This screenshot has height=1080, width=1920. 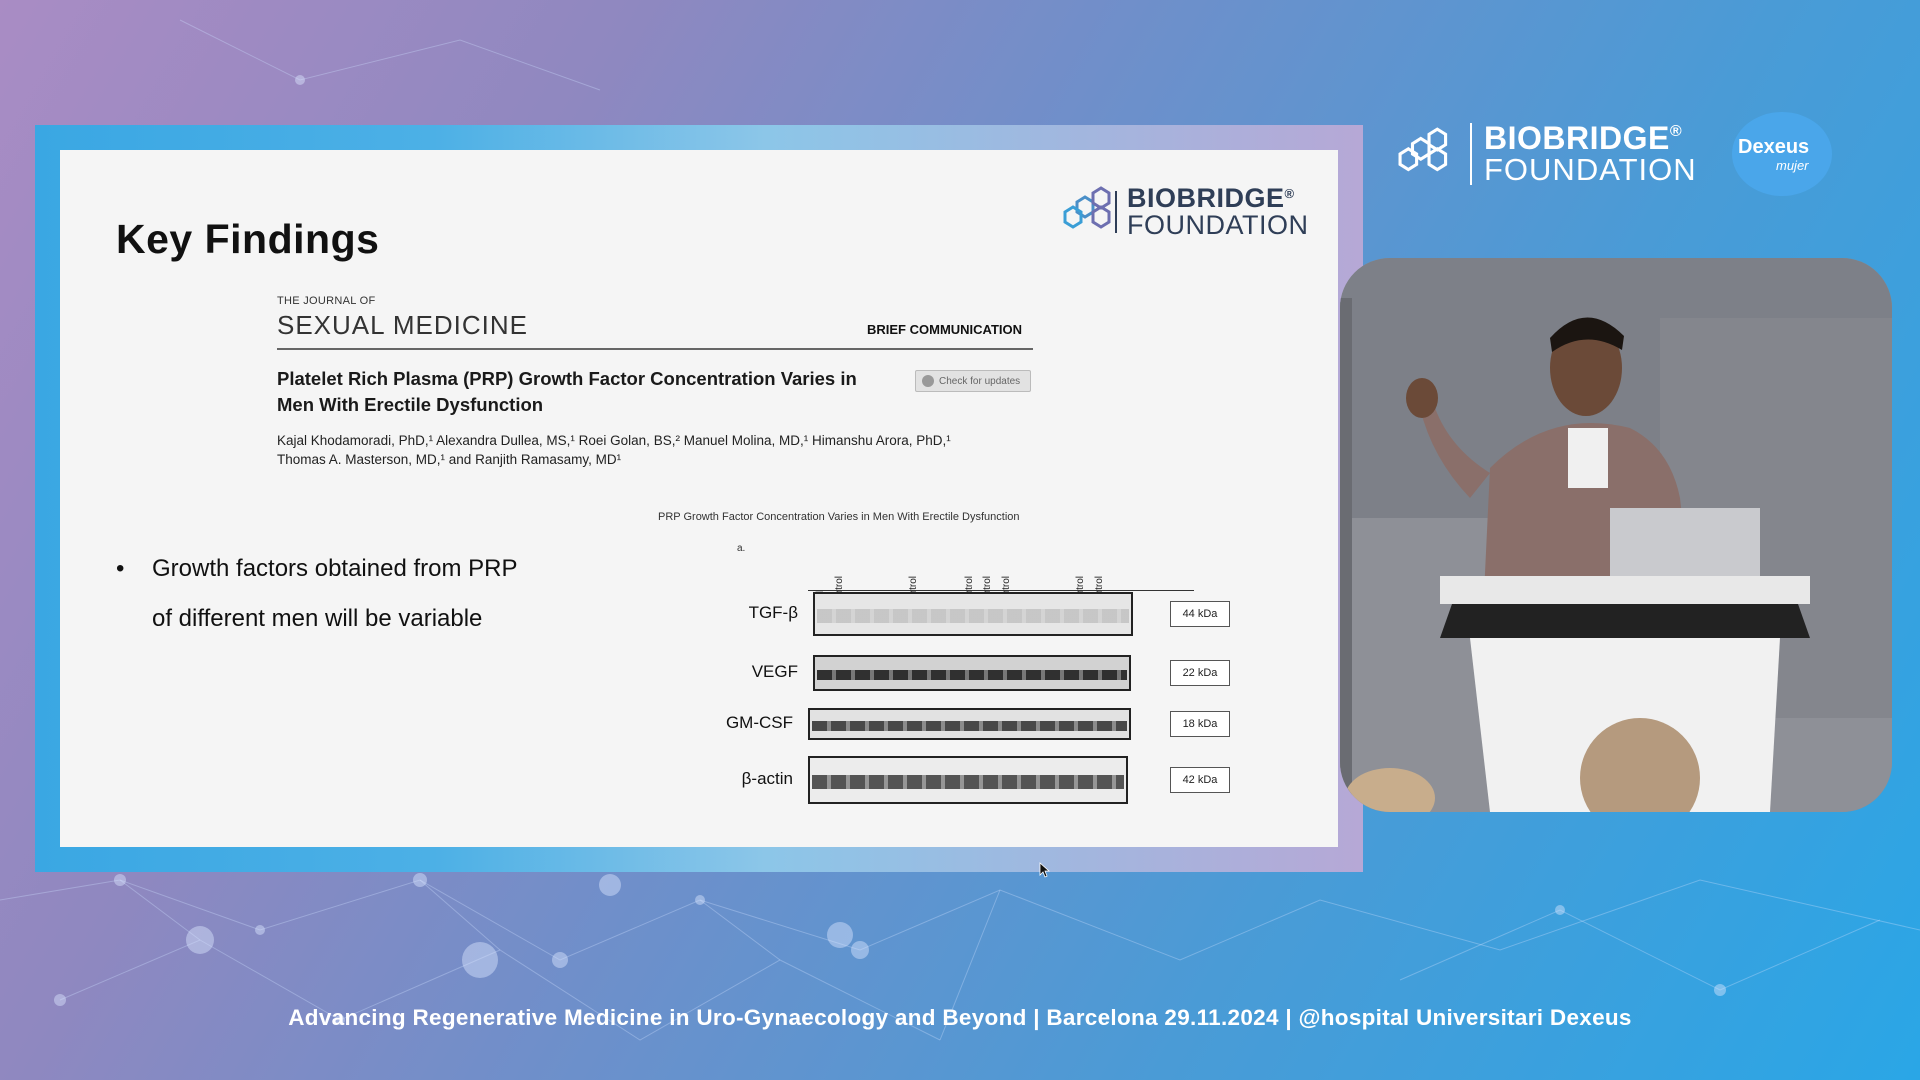 I want to click on slide-title: Key Findings, so click(x=248, y=239).